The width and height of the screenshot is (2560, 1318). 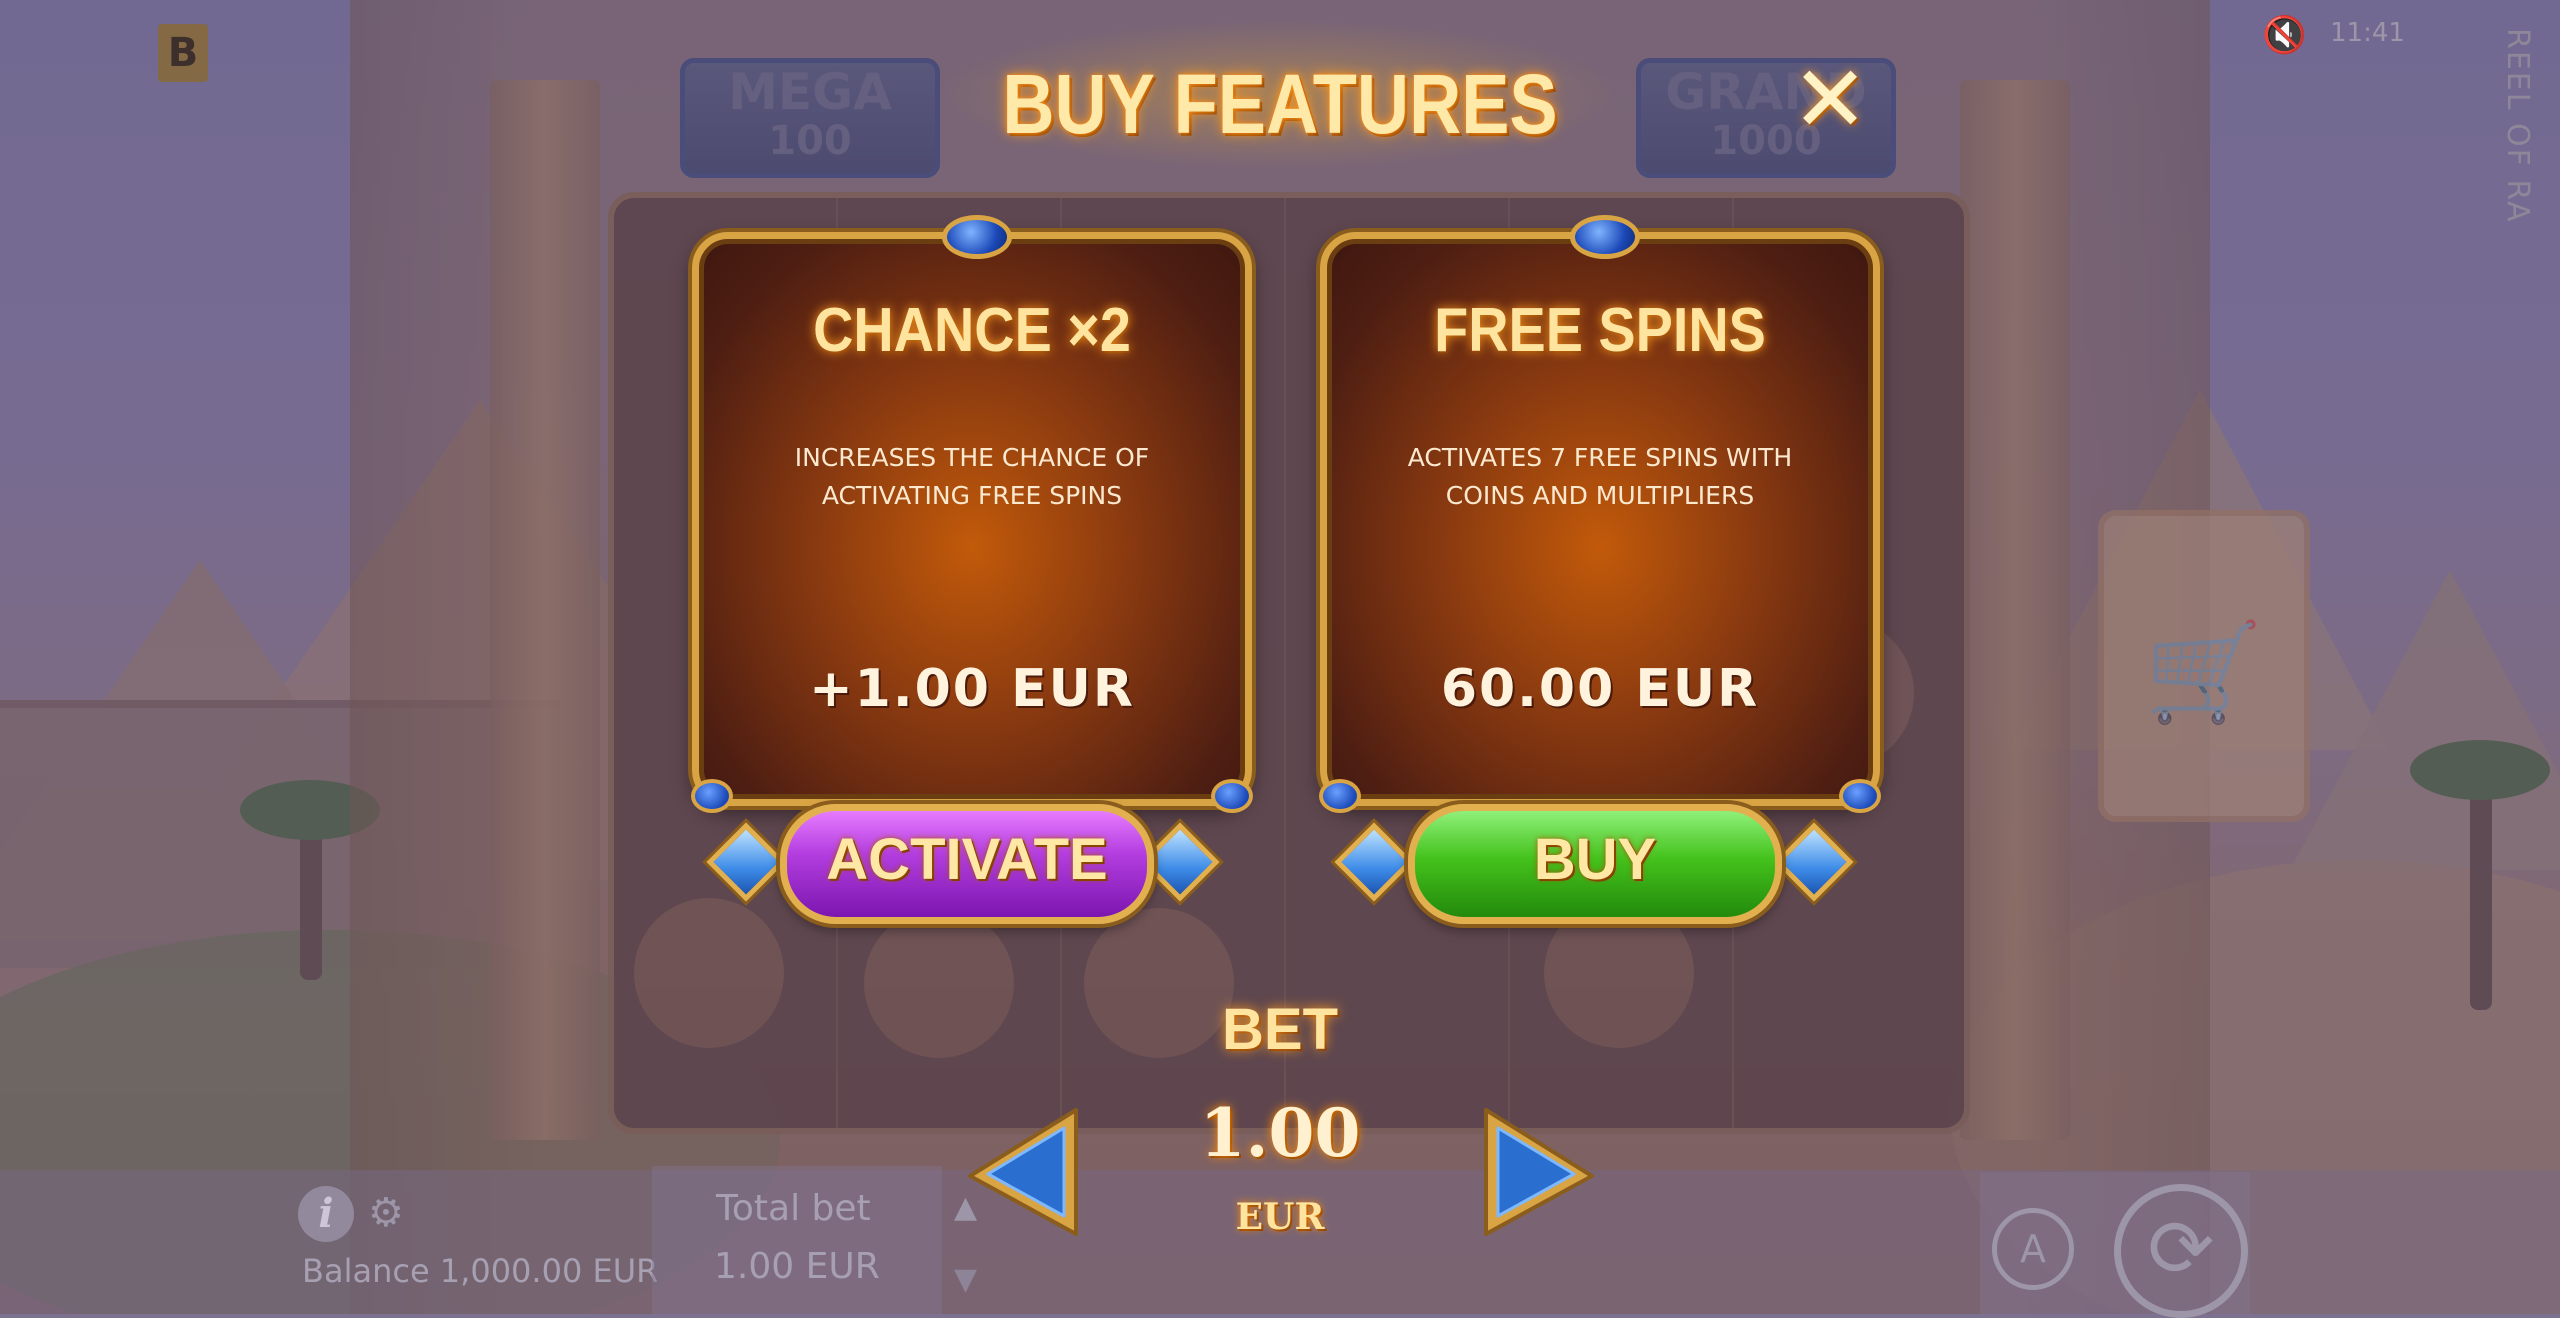 What do you see at coordinates (1600, 457) in the screenshot?
I see `description-line: ACTIVATES 7 FREE SPINS WITH` at bounding box center [1600, 457].